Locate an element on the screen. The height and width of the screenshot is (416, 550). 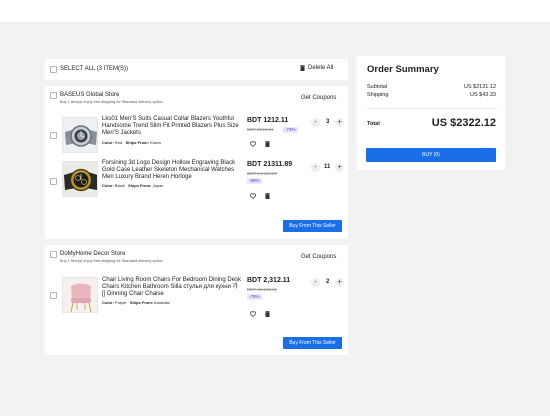
subtotal-label: Subtotal is located at coordinates (377, 87).